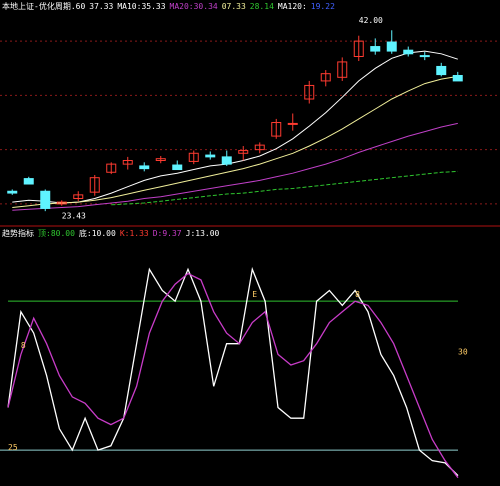 The height and width of the screenshot is (486, 500). What do you see at coordinates (44, 6) in the screenshot?
I see `top-legend-item: 本地上证-优化周期.60` at bounding box center [44, 6].